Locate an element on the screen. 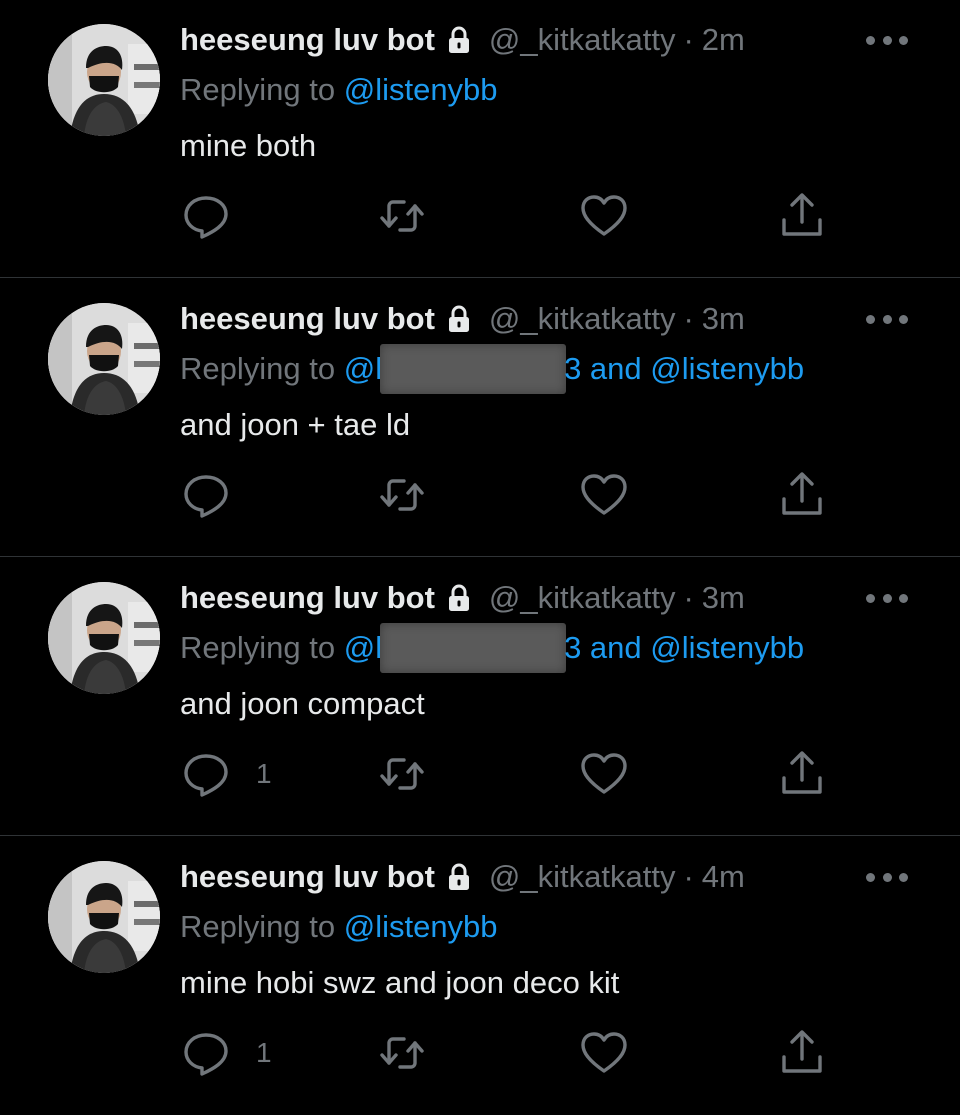  tweet-header: heeseung luv bot @_kitkatkatty · 2m is located at coordinates (462, 40).